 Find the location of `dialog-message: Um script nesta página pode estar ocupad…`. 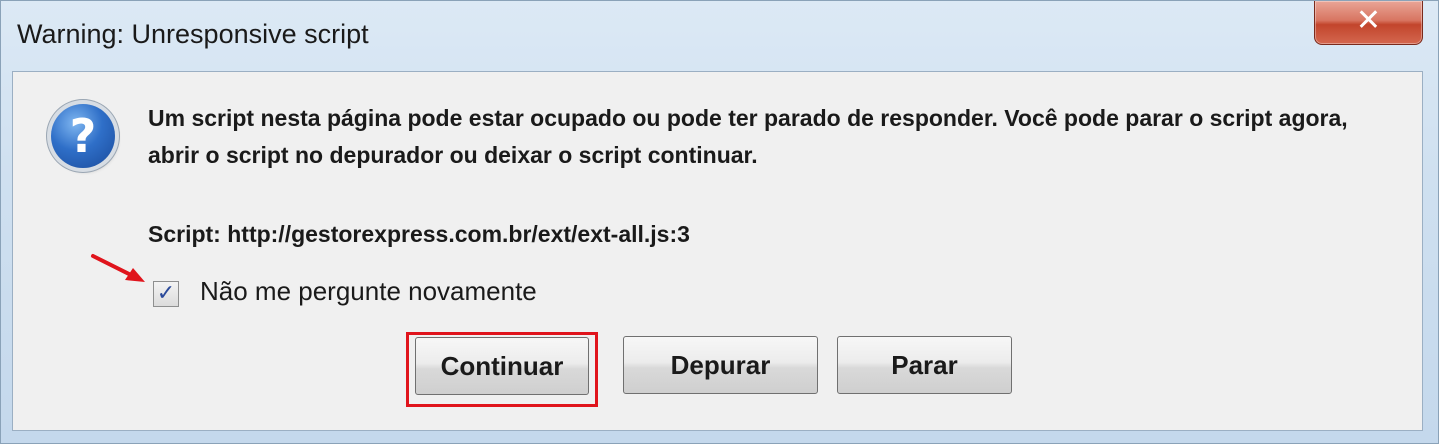

dialog-message: Um script nesta página pode estar ocupad… is located at coordinates (748, 136).